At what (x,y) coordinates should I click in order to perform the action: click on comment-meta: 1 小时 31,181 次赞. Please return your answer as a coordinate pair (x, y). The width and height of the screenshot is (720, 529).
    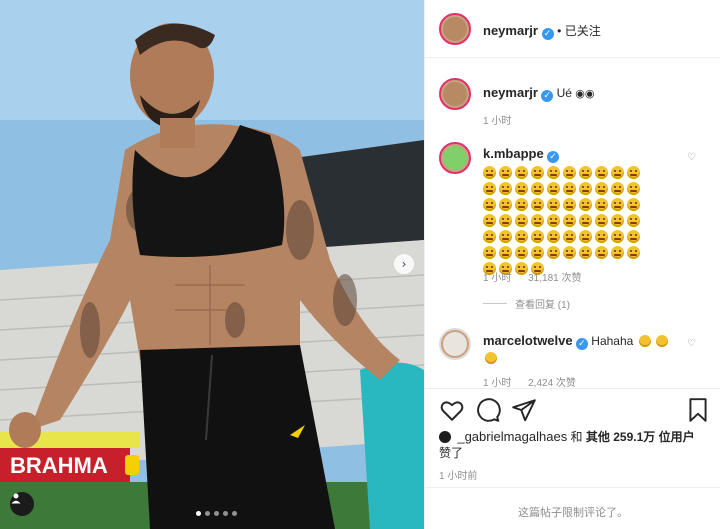
    Looking at the image, I should click on (532, 276).